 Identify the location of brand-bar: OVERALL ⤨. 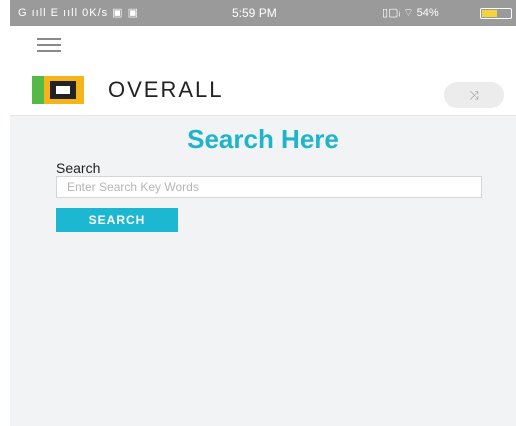
(263, 90).